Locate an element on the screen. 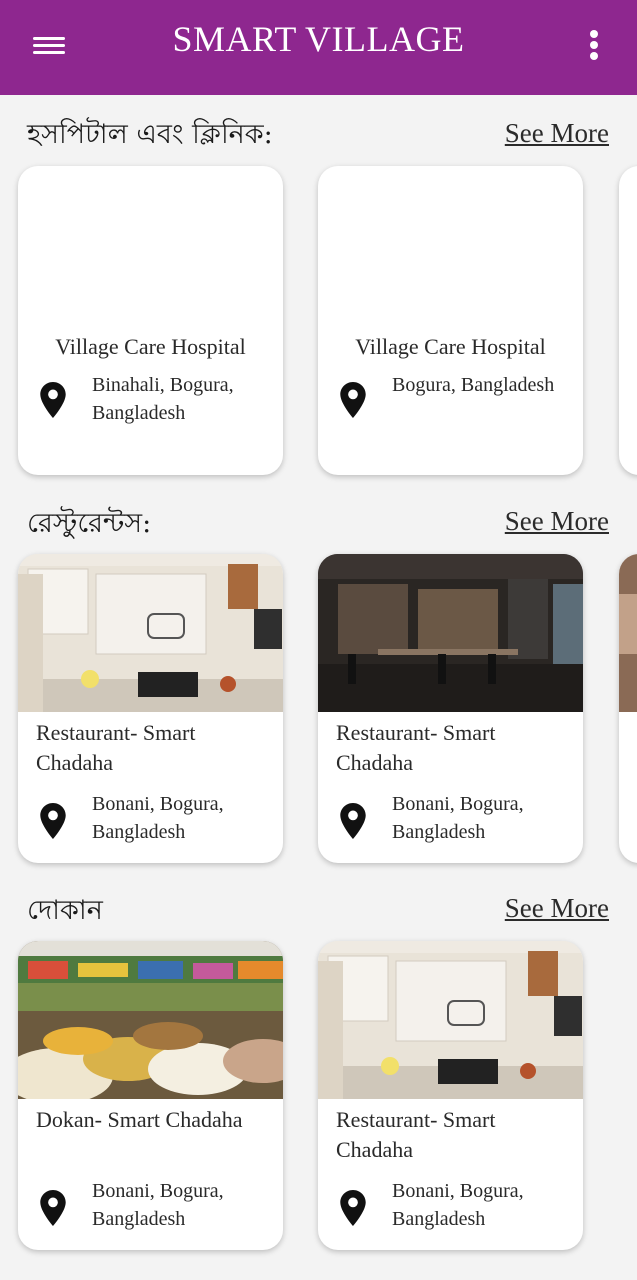 This screenshot has height=1280, width=637. section-title-hospitals: হসপিটাল এবং ক্লিনিক: is located at coordinates (150, 134).